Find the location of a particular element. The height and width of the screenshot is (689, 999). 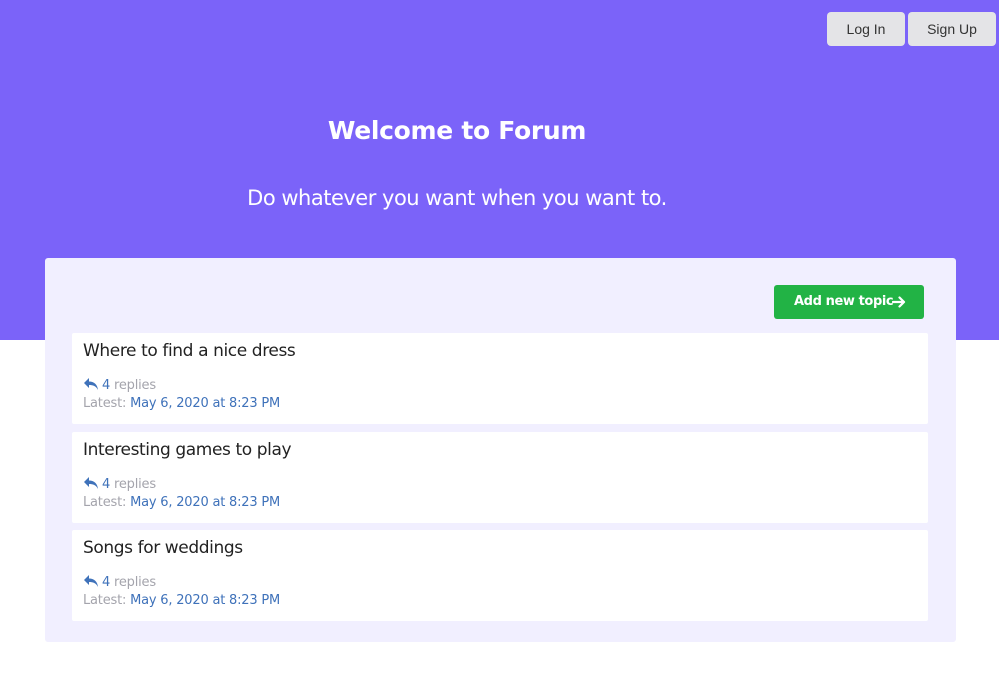

signup-button: Sign Up is located at coordinates (952, 29).